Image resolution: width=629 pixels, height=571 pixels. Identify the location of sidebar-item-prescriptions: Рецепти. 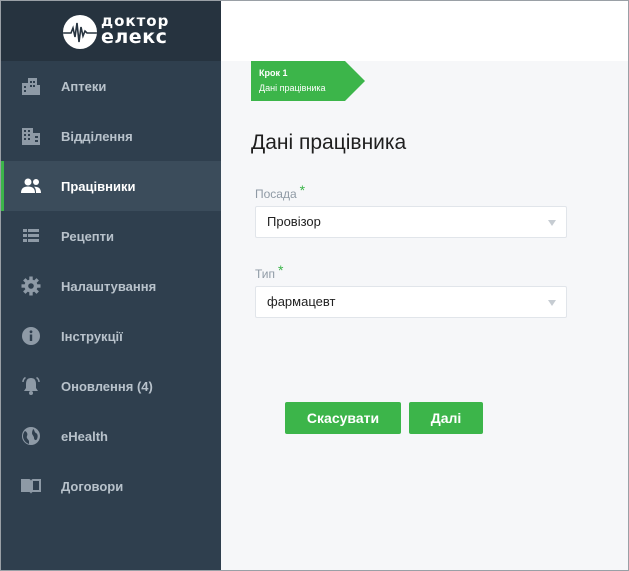
(111, 236).